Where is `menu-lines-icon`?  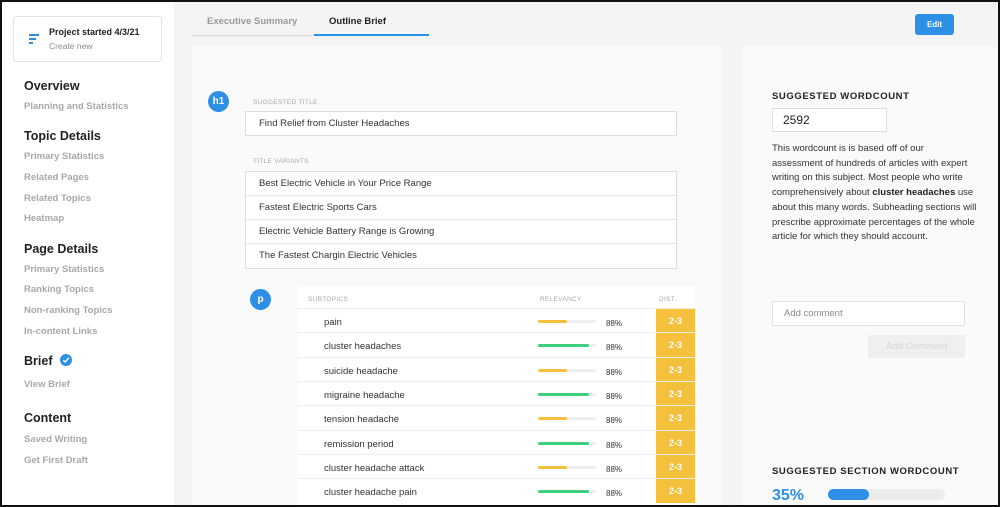 menu-lines-icon is located at coordinates (34, 39).